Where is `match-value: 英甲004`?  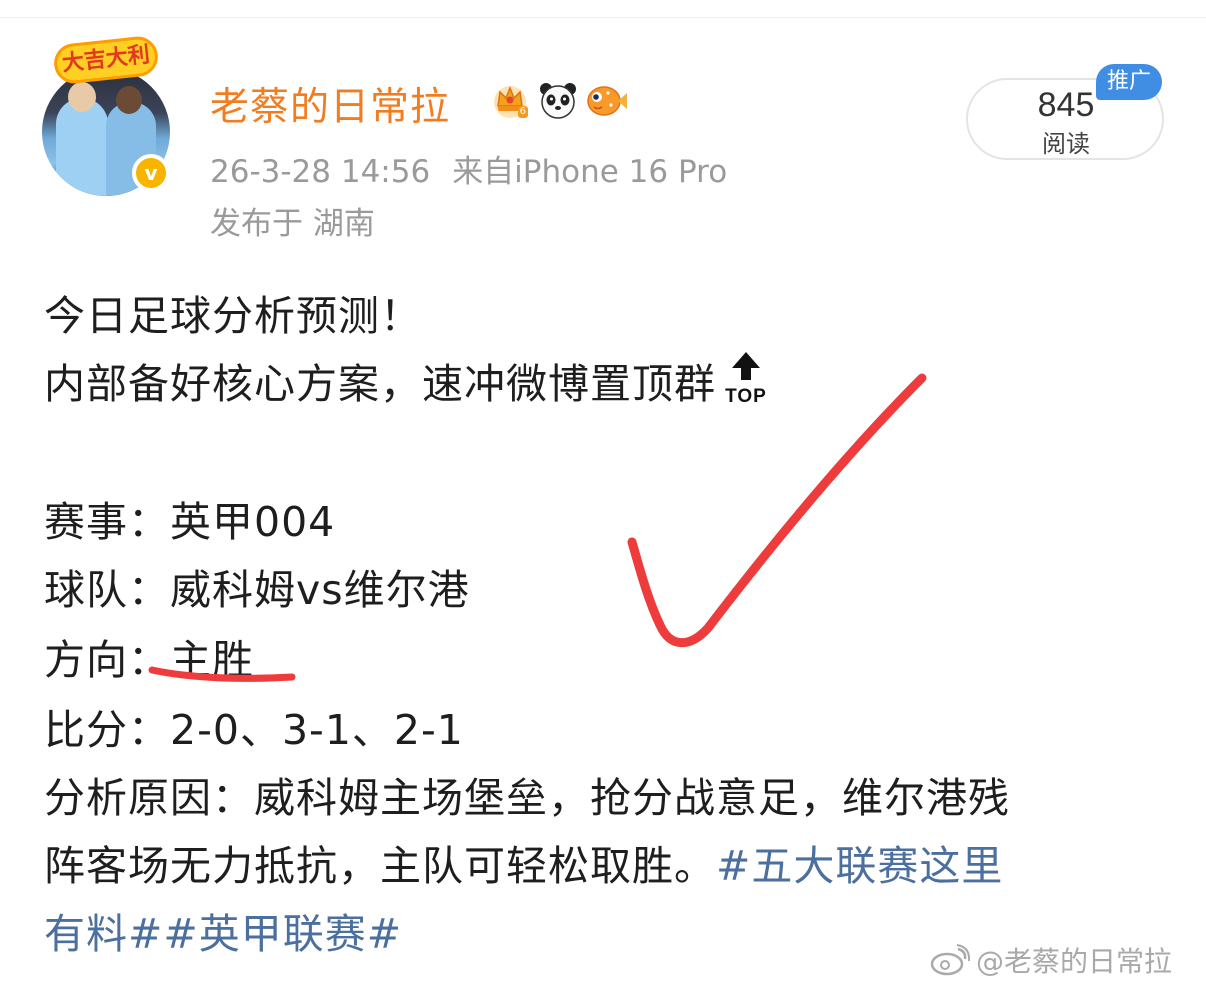
match-value: 英甲004 is located at coordinates (253, 522).